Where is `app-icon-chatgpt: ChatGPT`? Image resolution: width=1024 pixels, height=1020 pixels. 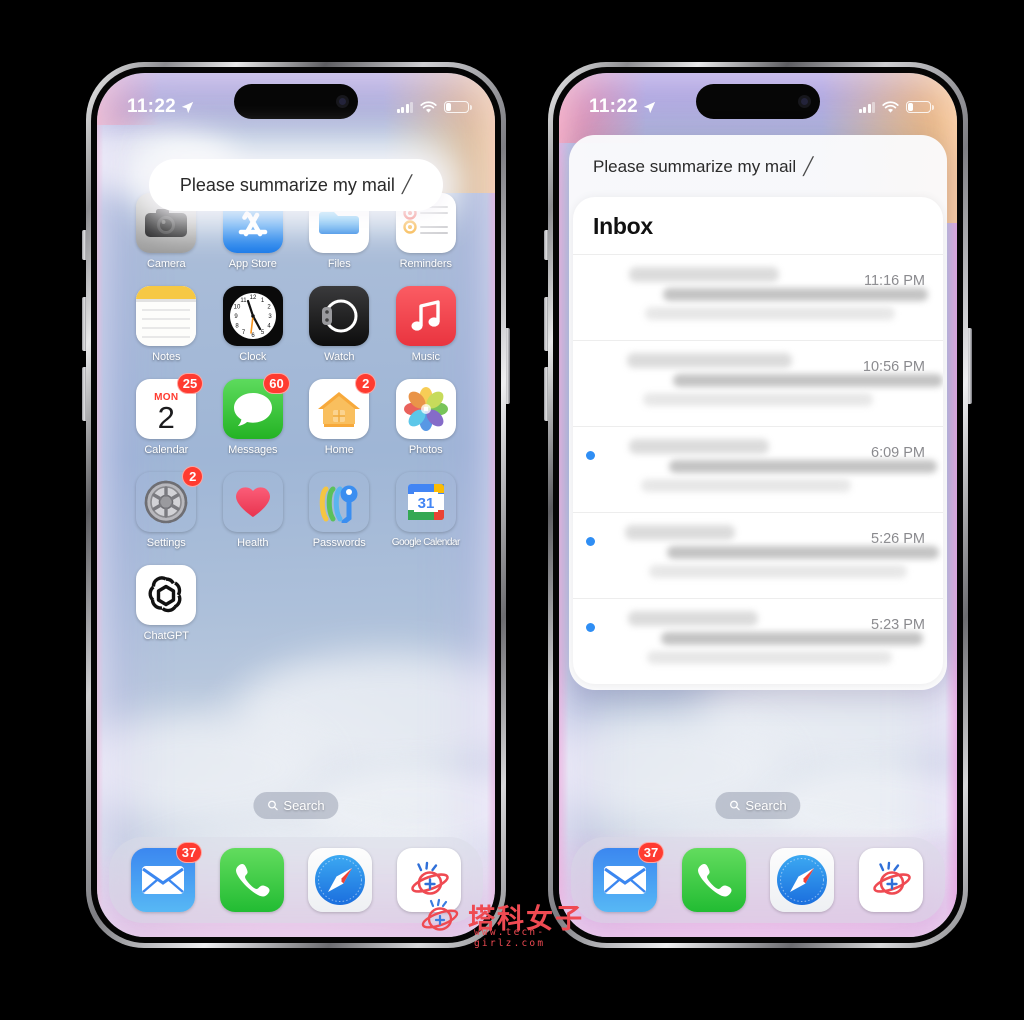
app-icon-chatgpt: ChatGPT is located at coordinates (166, 603).